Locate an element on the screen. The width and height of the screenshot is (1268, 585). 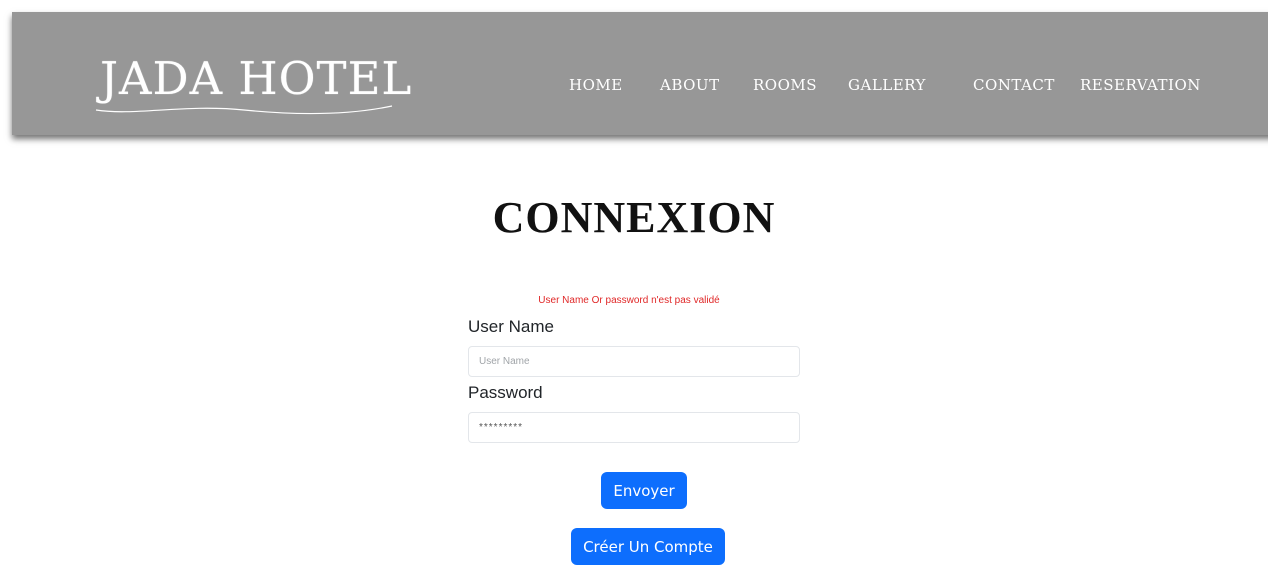
create-account-button: Créer Un Compte is located at coordinates (648, 546).